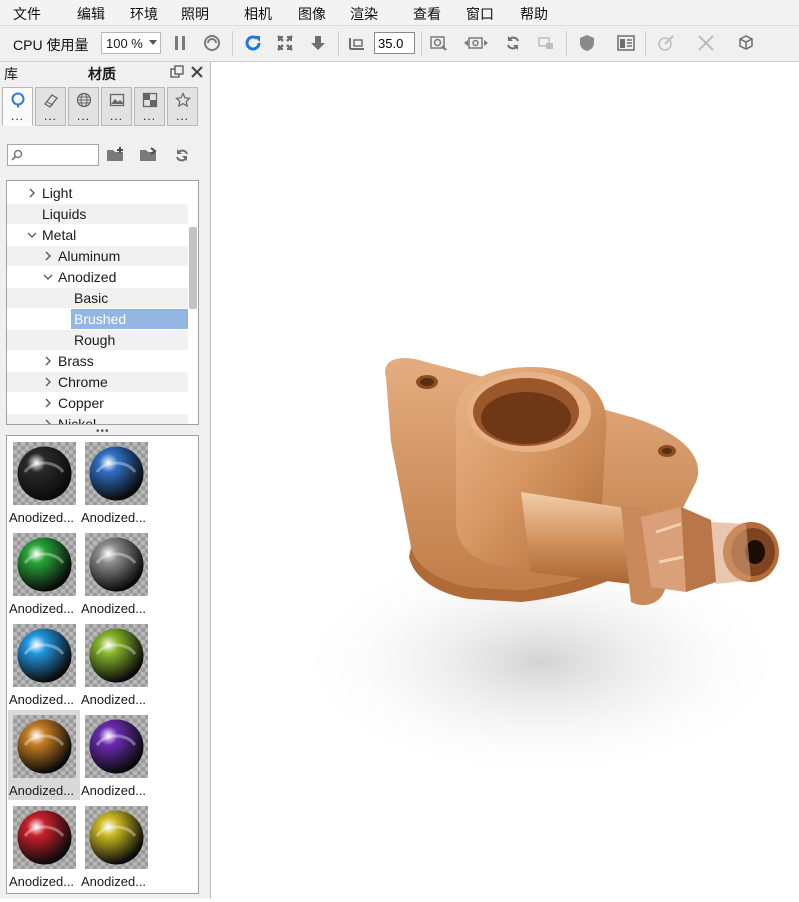 The width and height of the screenshot is (799, 902). I want to click on tree-item-brass: Brass, so click(97, 361).